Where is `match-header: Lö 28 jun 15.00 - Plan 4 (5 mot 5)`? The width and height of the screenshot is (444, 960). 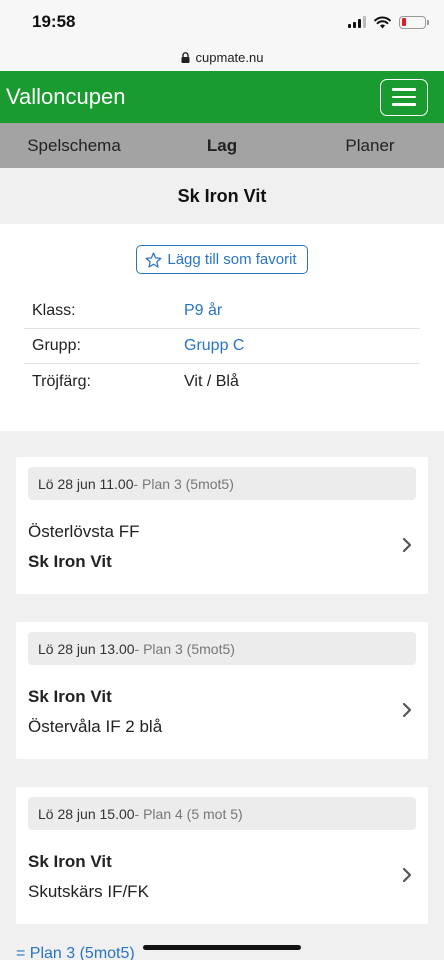 match-header: Lö 28 jun 15.00 - Plan 4 (5 mot 5) is located at coordinates (222, 813).